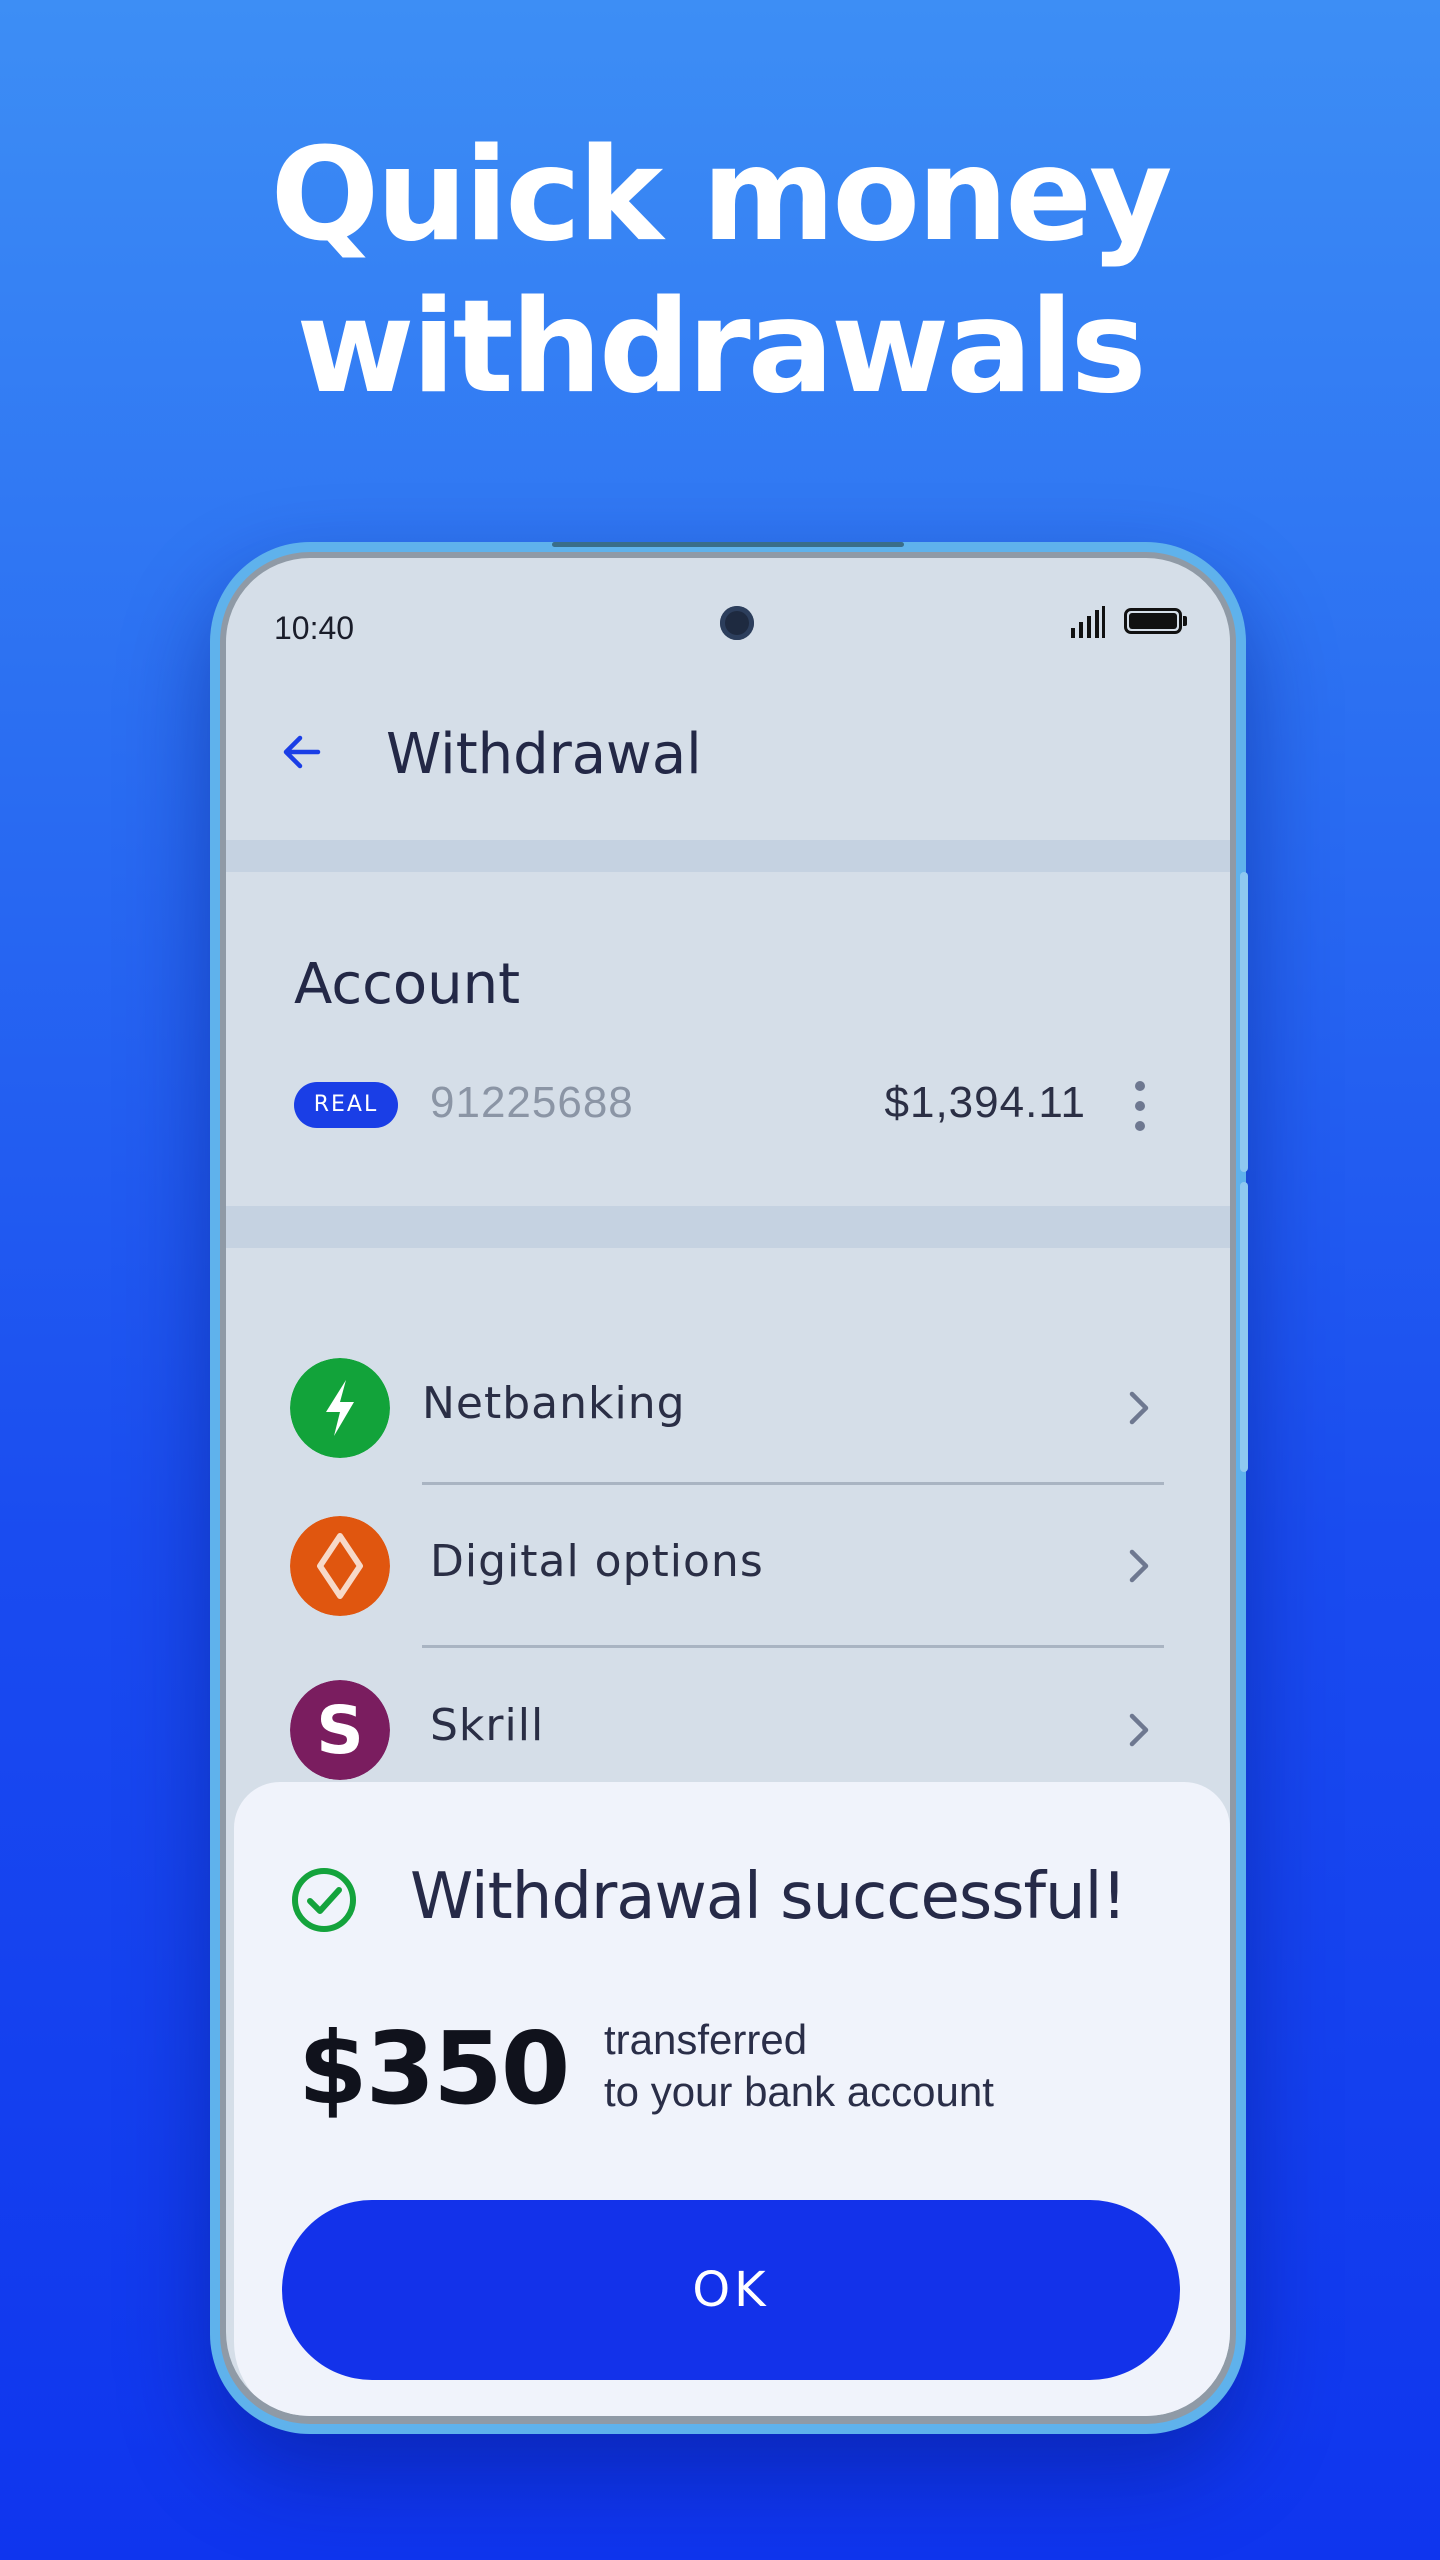  Describe the element at coordinates (730, 1395) in the screenshot. I see `method-netbanking: Netbanking` at that location.